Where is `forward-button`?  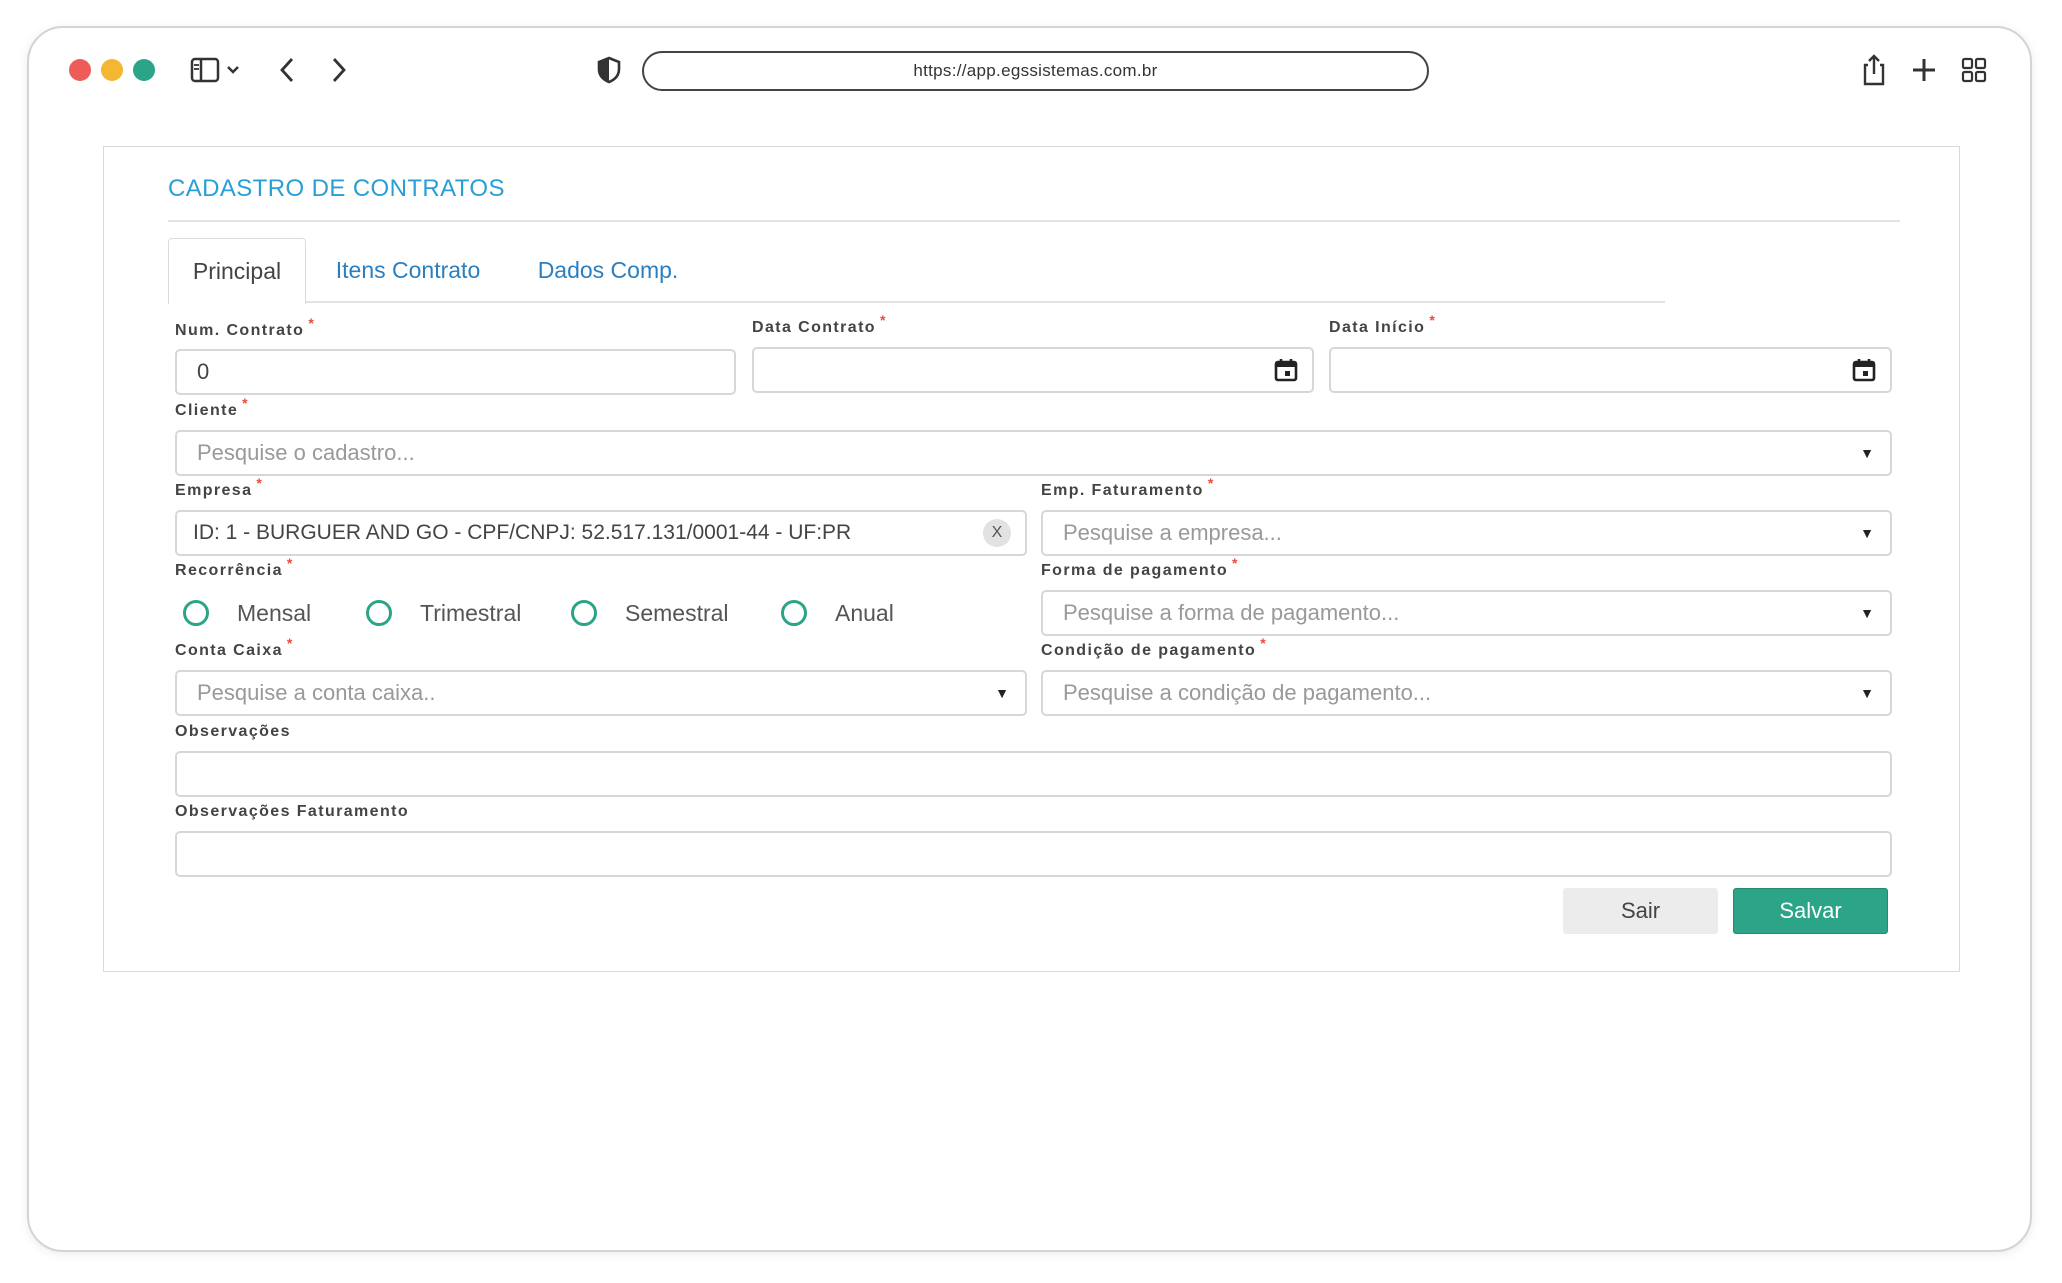 forward-button is located at coordinates (338, 70).